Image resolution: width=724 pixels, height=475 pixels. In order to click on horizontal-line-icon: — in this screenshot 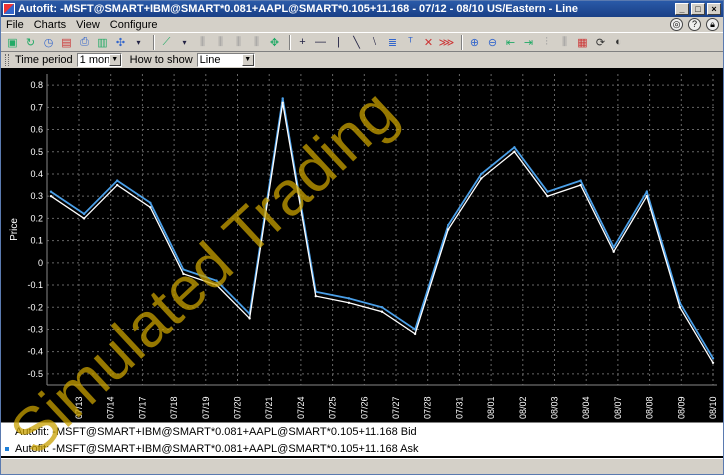, I will do `click(320, 42)`.